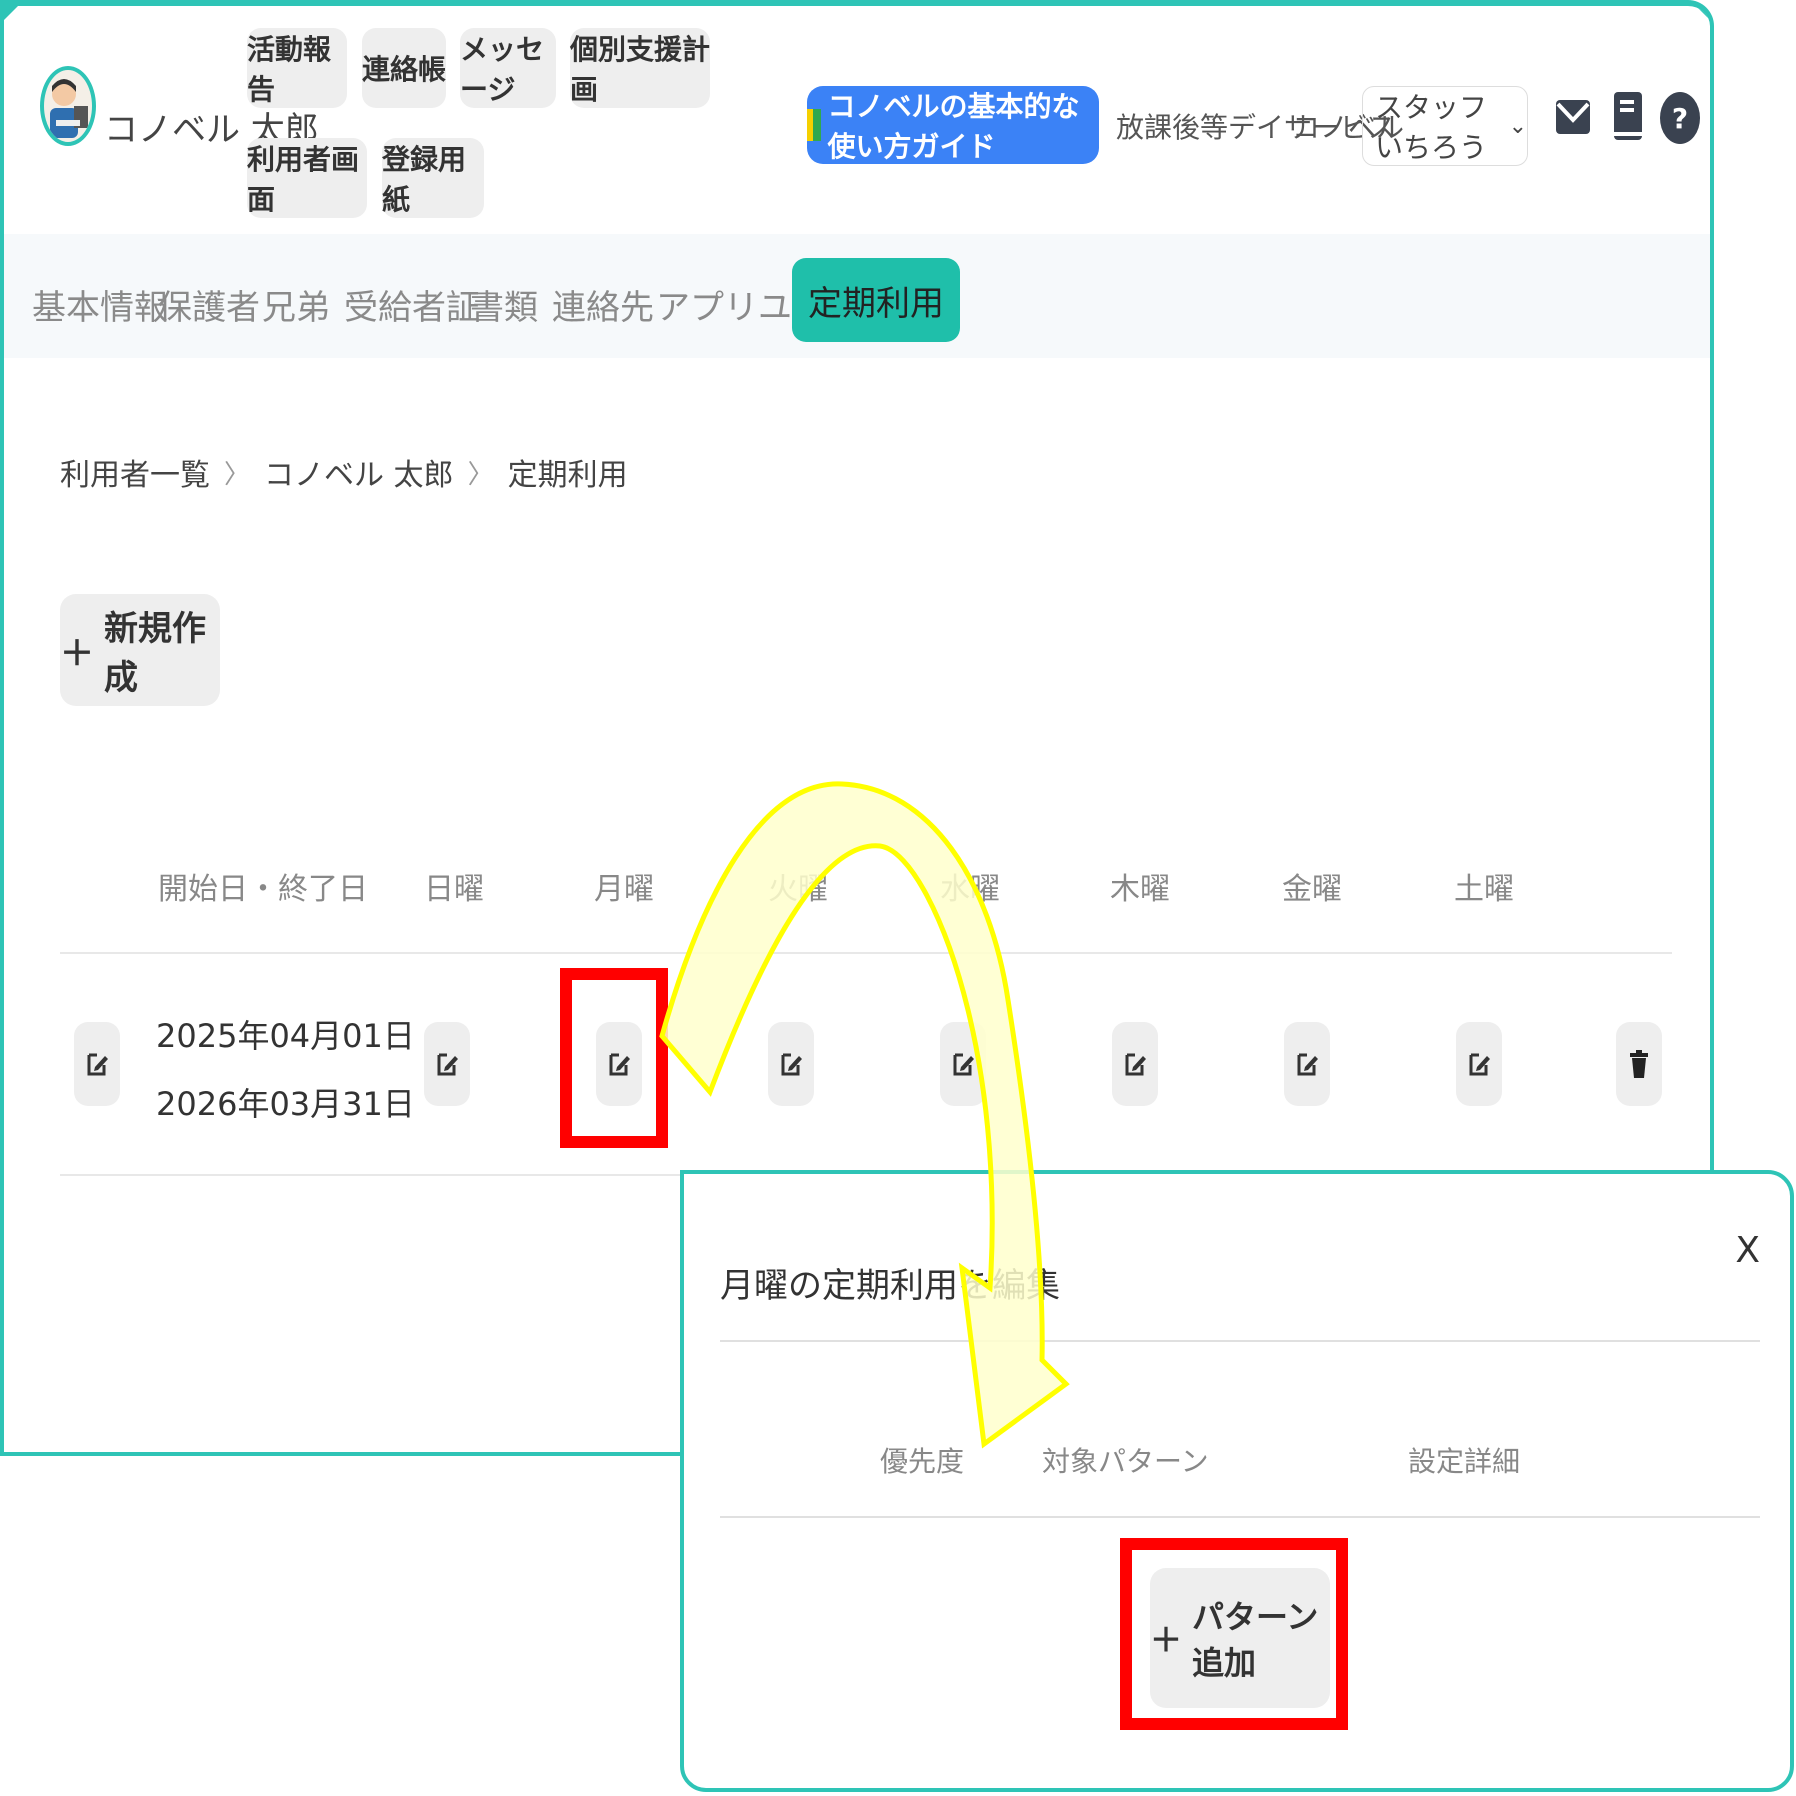  I want to click on nav-message: メッセージ, so click(508, 68).